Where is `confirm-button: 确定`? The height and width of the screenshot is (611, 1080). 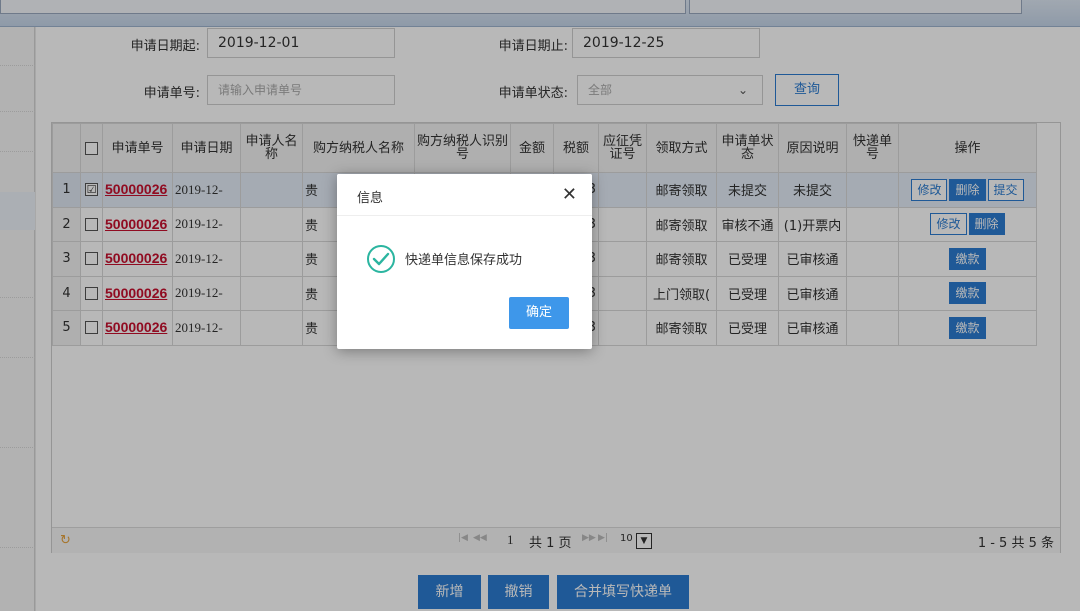
confirm-button: 确定 is located at coordinates (539, 313).